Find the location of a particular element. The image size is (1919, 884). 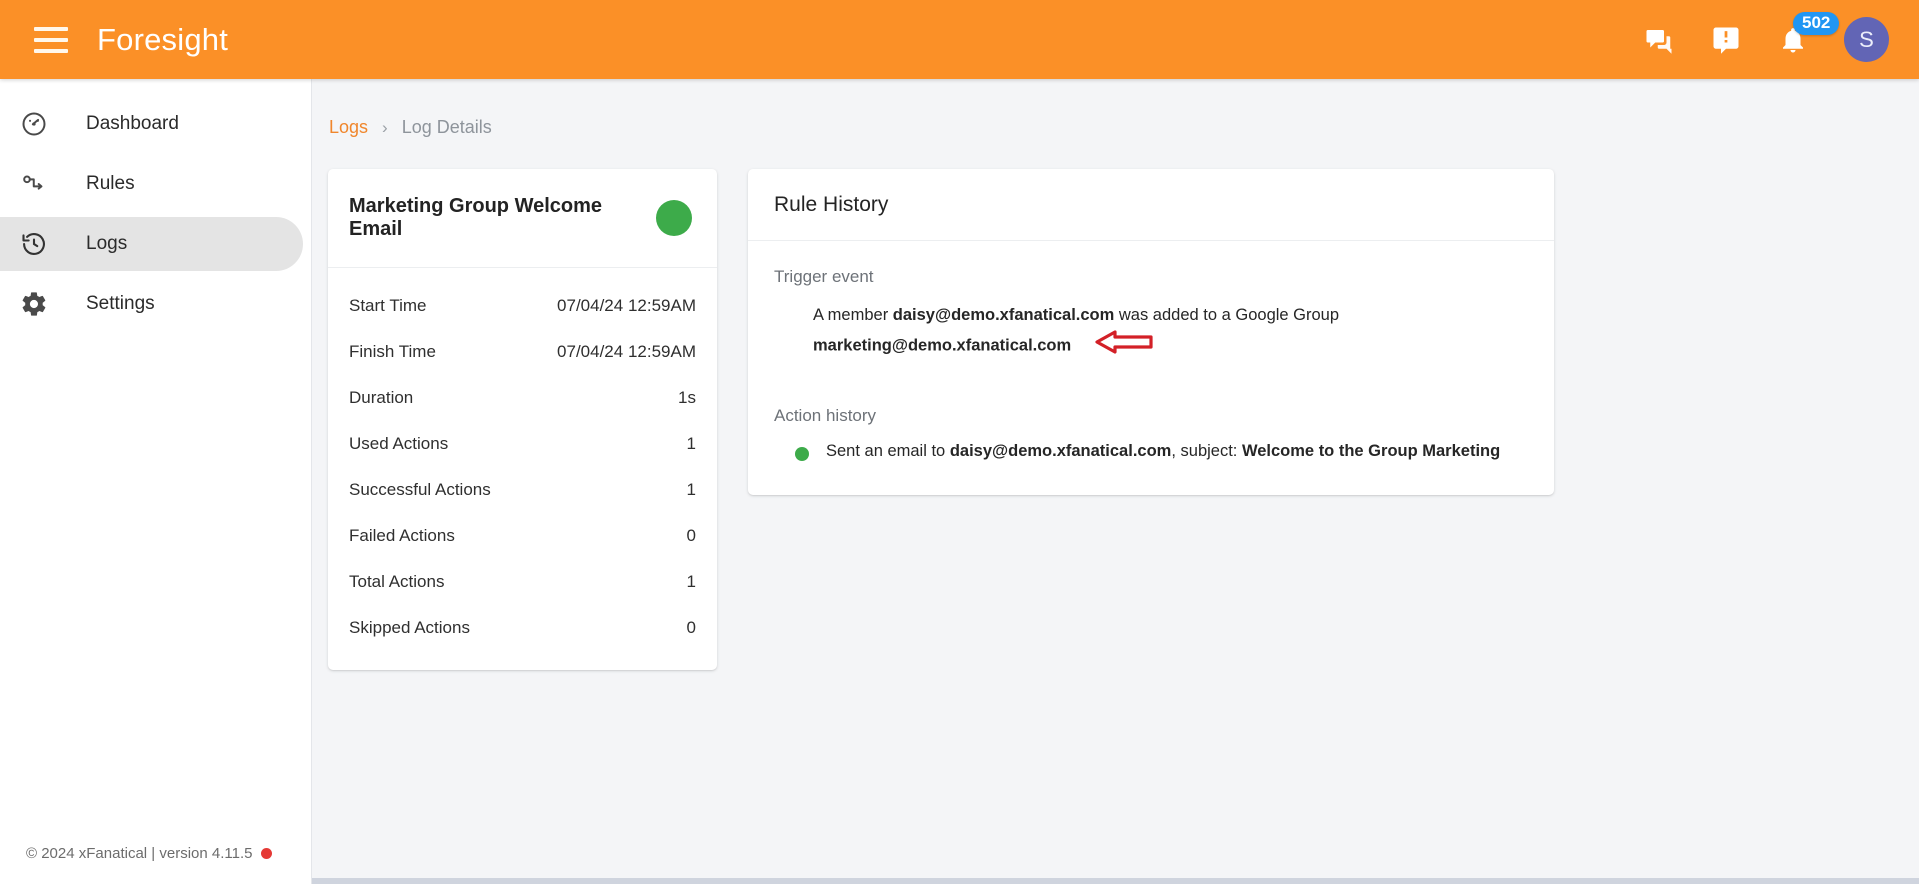

stat-label: Duration is located at coordinates (381, 397).